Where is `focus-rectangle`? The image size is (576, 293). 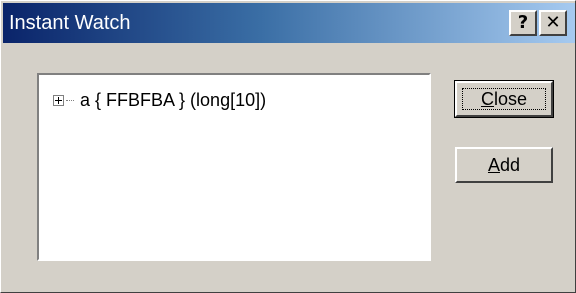
focus-rectangle is located at coordinates (504, 99).